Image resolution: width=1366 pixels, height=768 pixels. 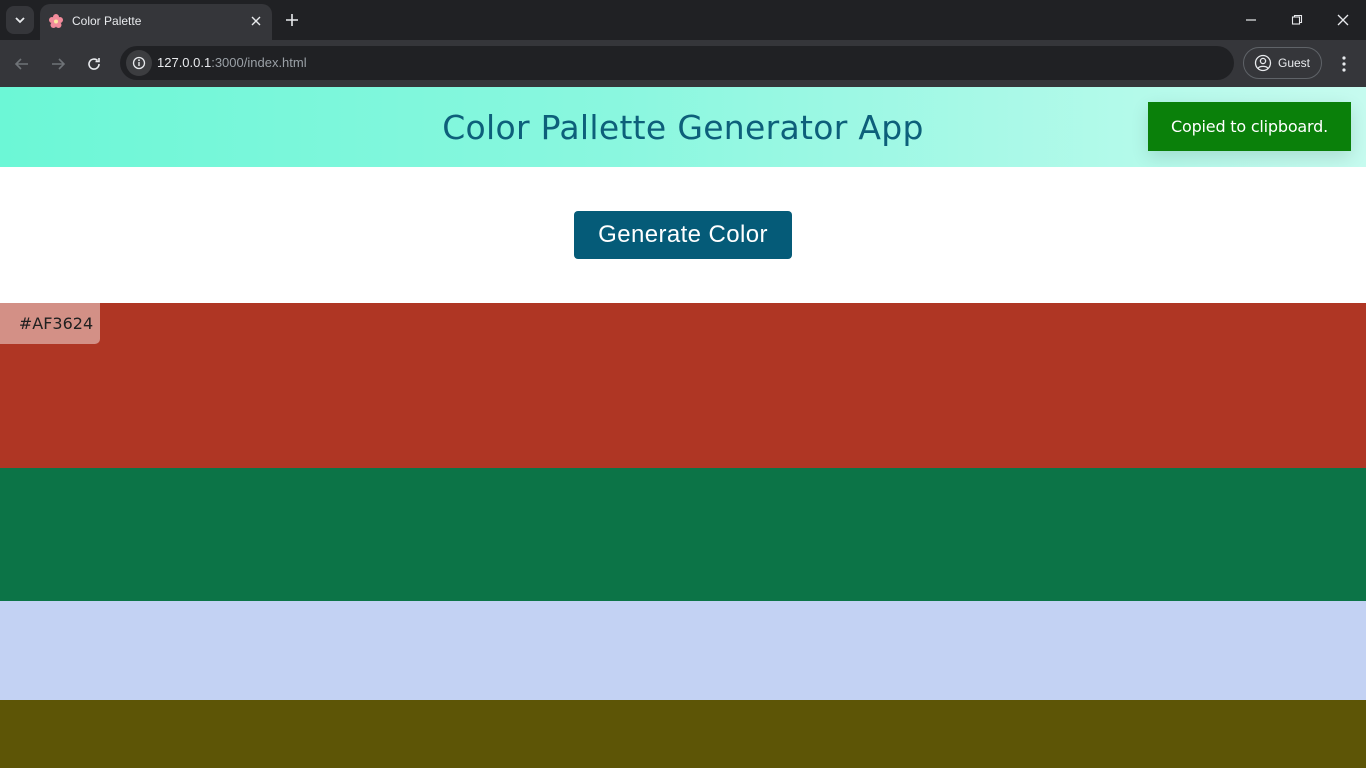 I want to click on browser-toolbar: 127.0.0.1:3000/index.html Guest, so click(x=683, y=63).